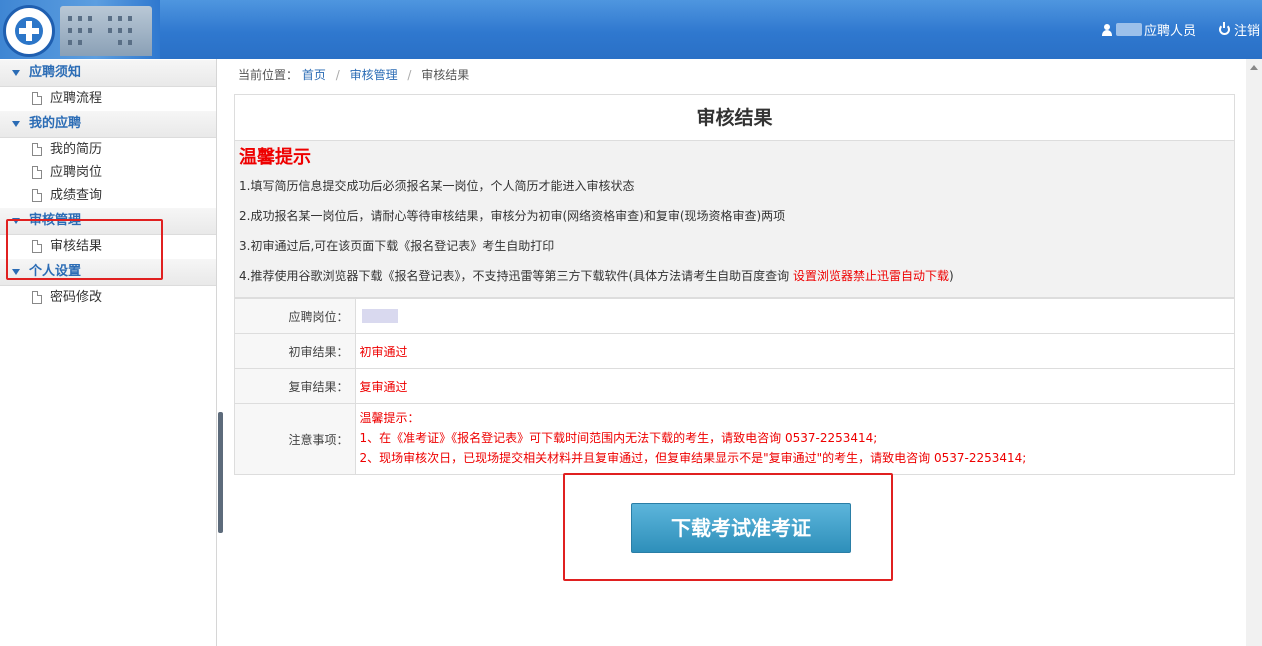  What do you see at coordinates (84, 249) in the screenshot?
I see `highlight-box` at bounding box center [84, 249].